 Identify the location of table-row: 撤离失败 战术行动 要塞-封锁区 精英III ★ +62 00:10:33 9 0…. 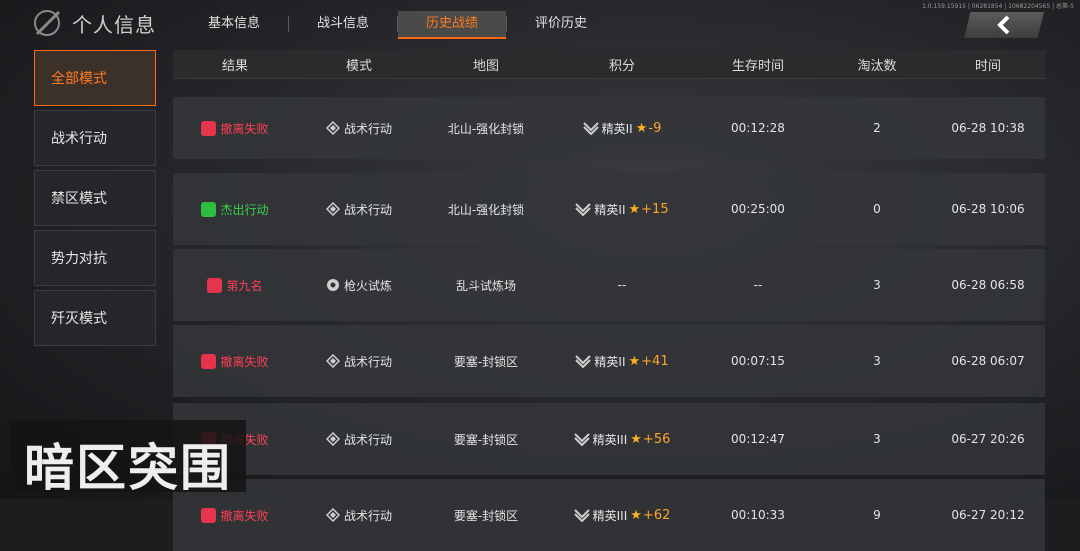
(609, 515).